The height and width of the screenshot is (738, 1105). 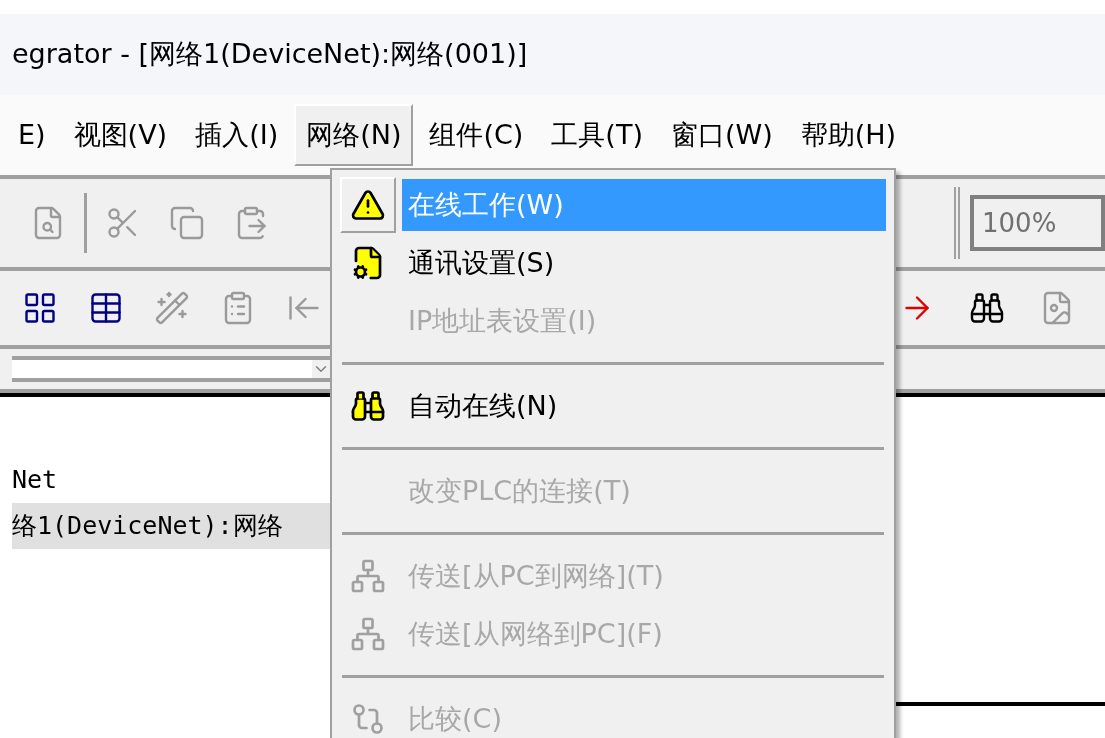 I want to click on tree-item: 络1(DeviceNet):网络, so click(x=171, y=526).